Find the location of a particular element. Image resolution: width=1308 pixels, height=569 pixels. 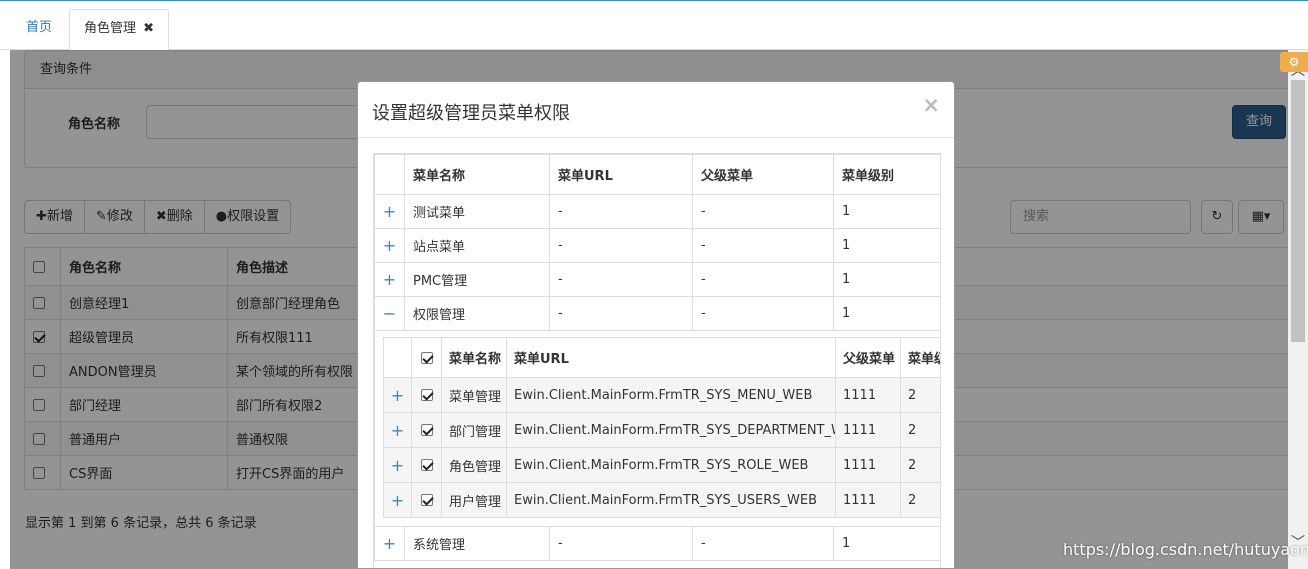

tab-bar: 首页 角色管理 ✖ is located at coordinates (654, 25).